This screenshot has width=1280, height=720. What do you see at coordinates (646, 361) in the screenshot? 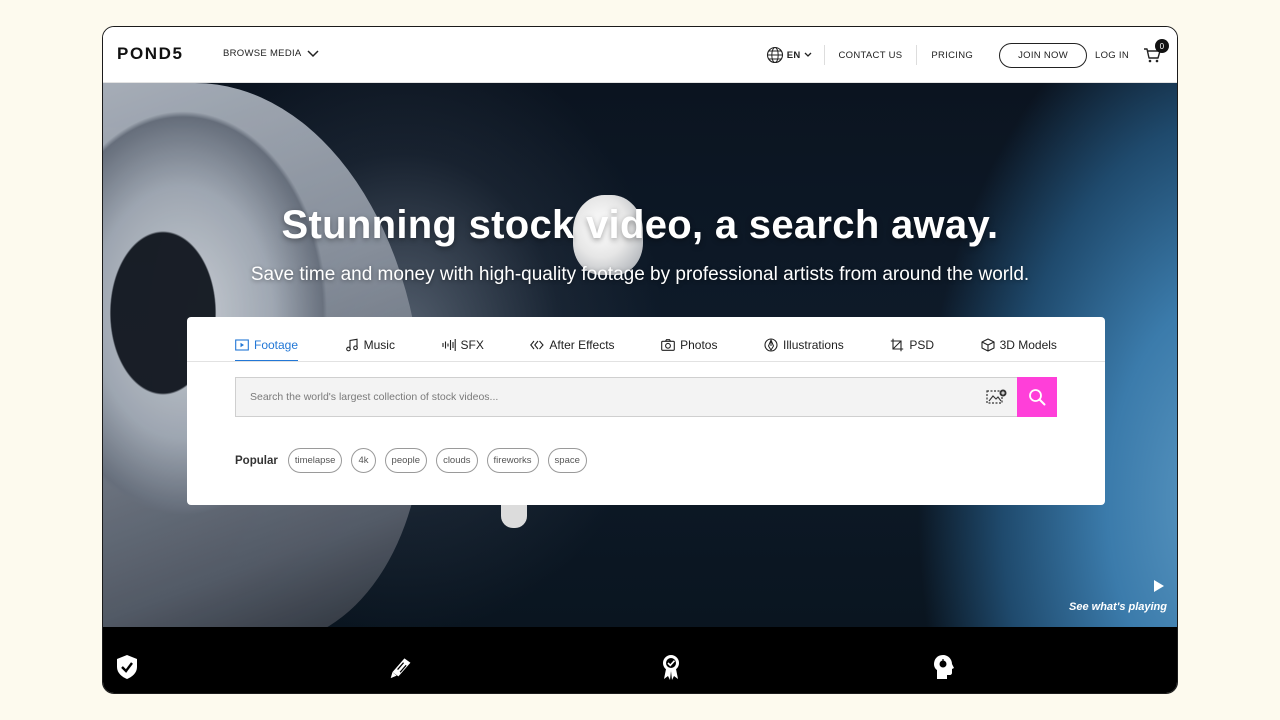
I see `tabs-divider` at bounding box center [646, 361].